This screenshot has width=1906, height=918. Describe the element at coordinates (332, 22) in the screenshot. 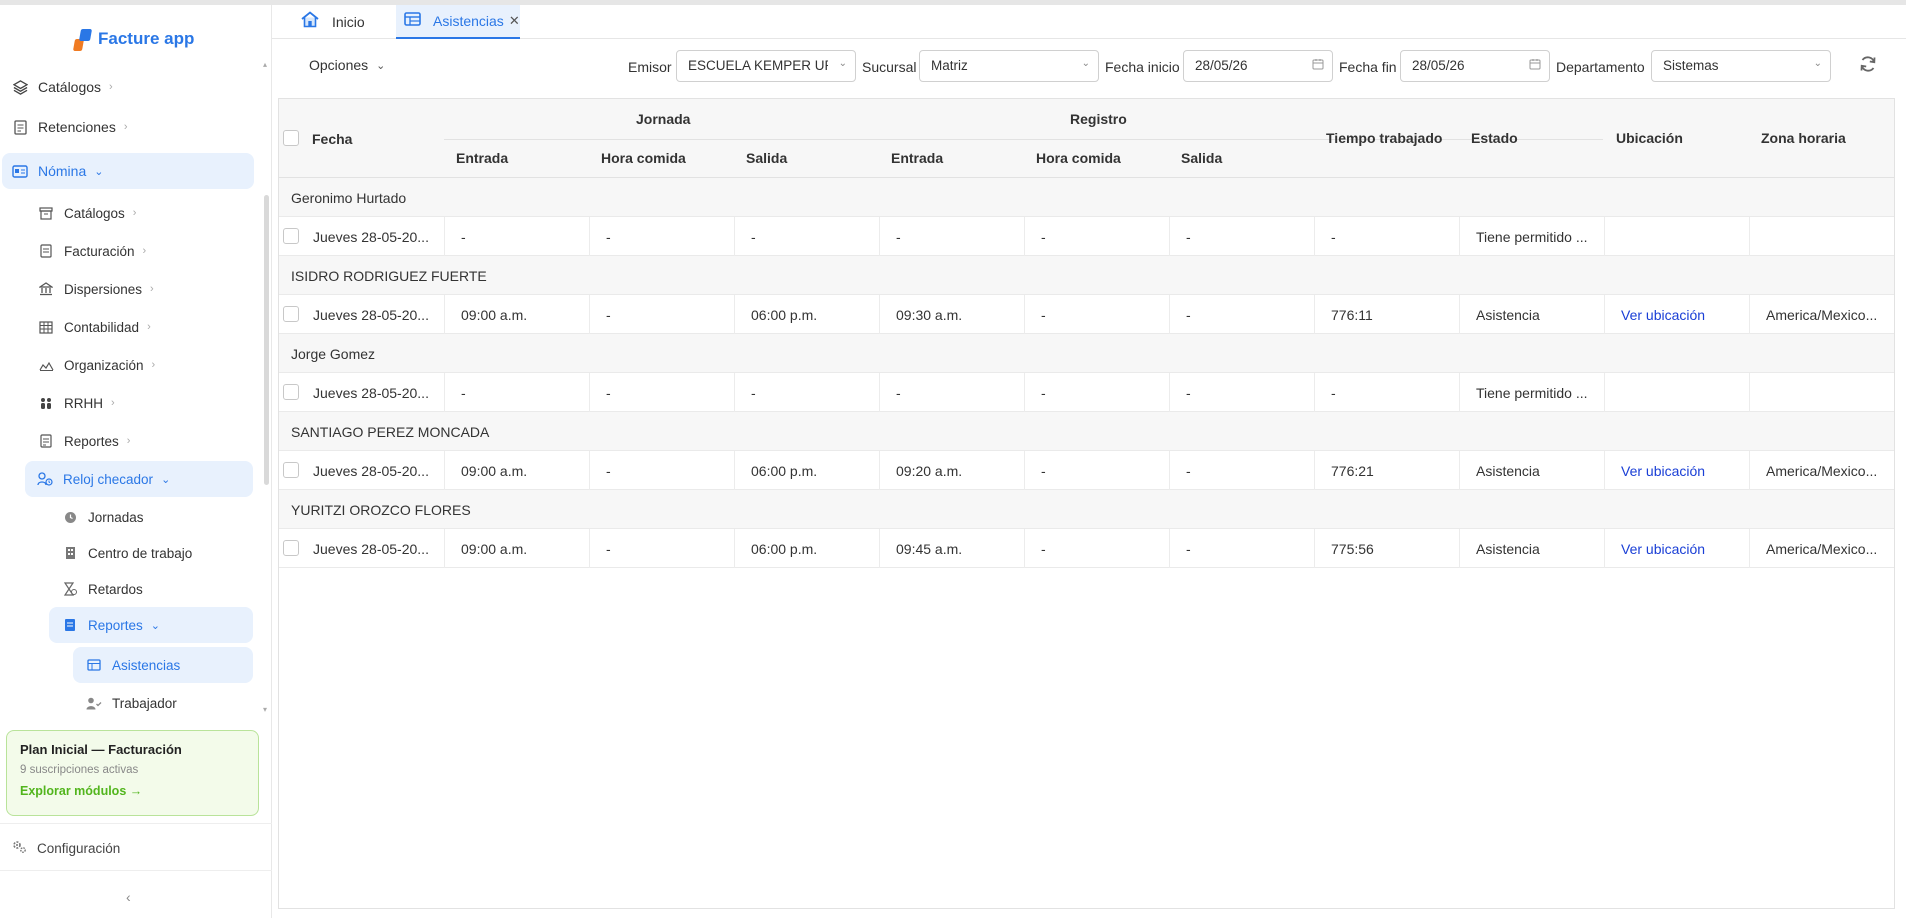

I see `tab-inicio: Inicio` at that location.